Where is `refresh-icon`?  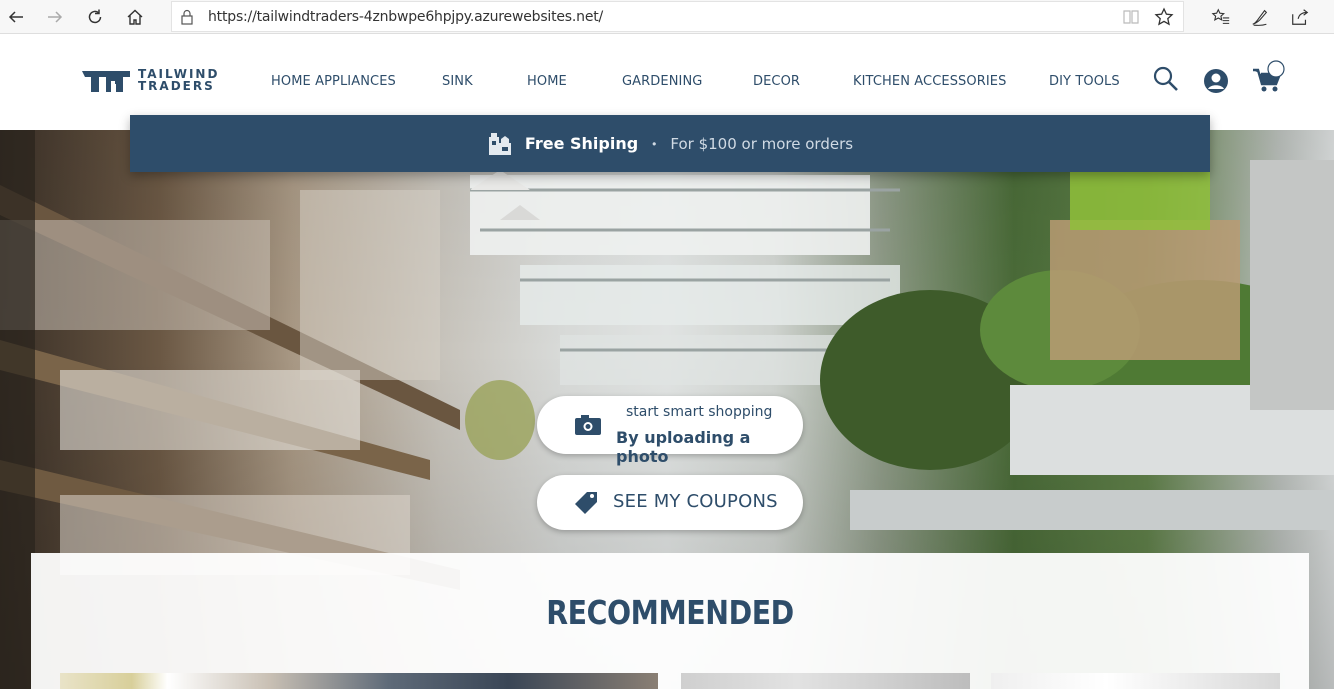
refresh-icon is located at coordinates (95, 16).